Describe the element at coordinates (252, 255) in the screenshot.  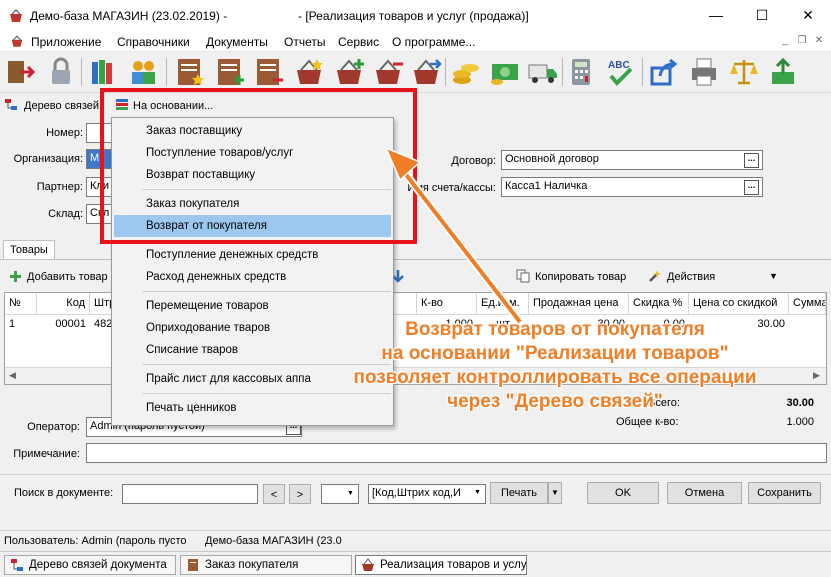
I see `menu-item-cash-receipt: Поступление денежных средств` at that location.